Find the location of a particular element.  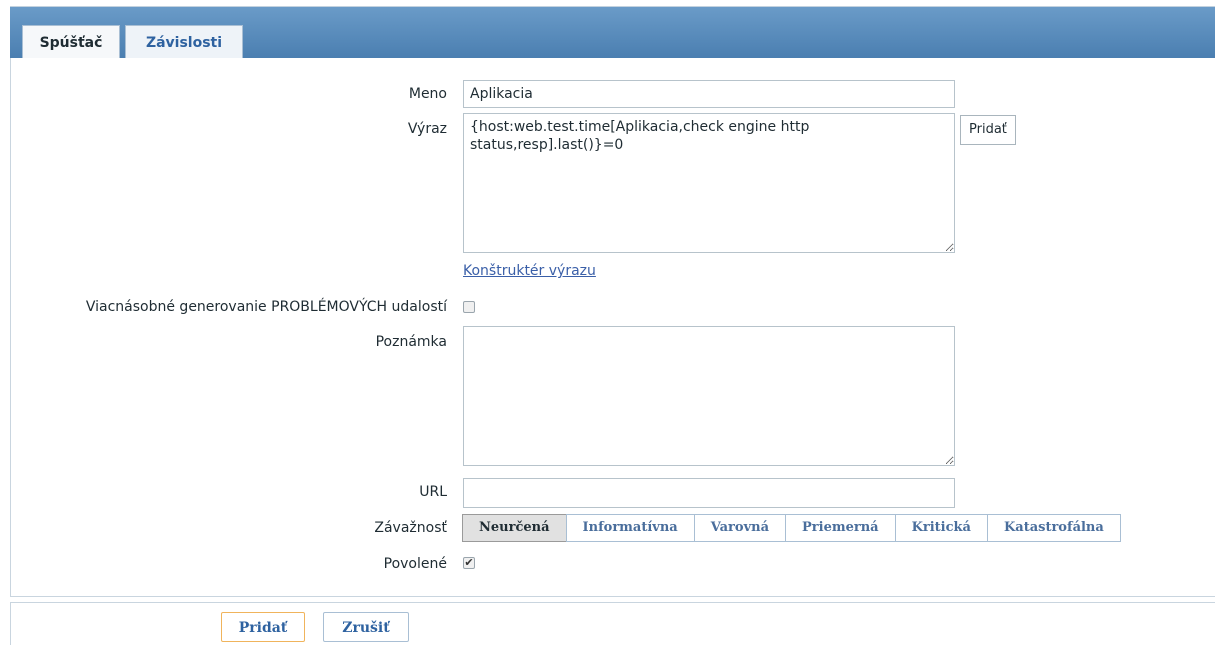

form-footer-border is located at coordinates (10, 624).